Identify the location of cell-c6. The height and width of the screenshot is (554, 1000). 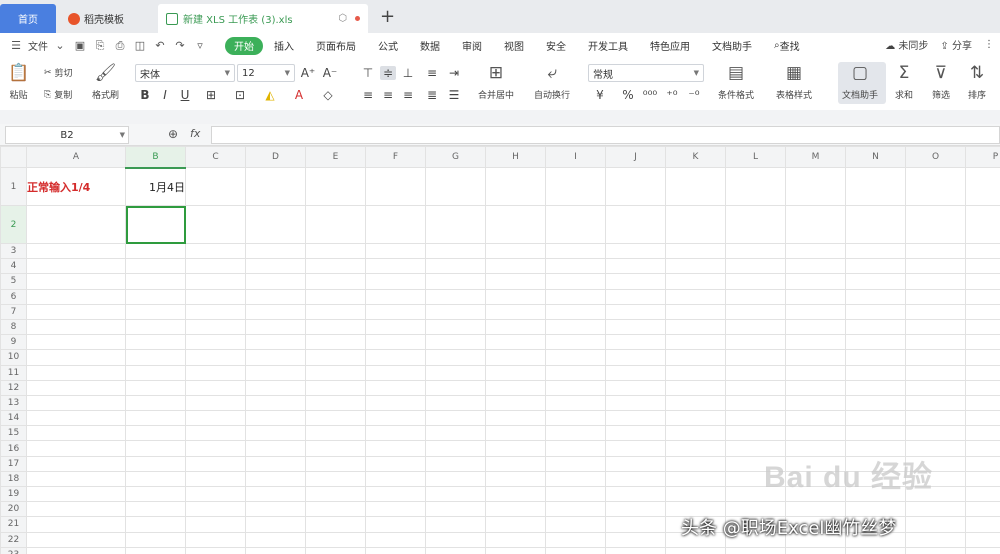
(215, 296).